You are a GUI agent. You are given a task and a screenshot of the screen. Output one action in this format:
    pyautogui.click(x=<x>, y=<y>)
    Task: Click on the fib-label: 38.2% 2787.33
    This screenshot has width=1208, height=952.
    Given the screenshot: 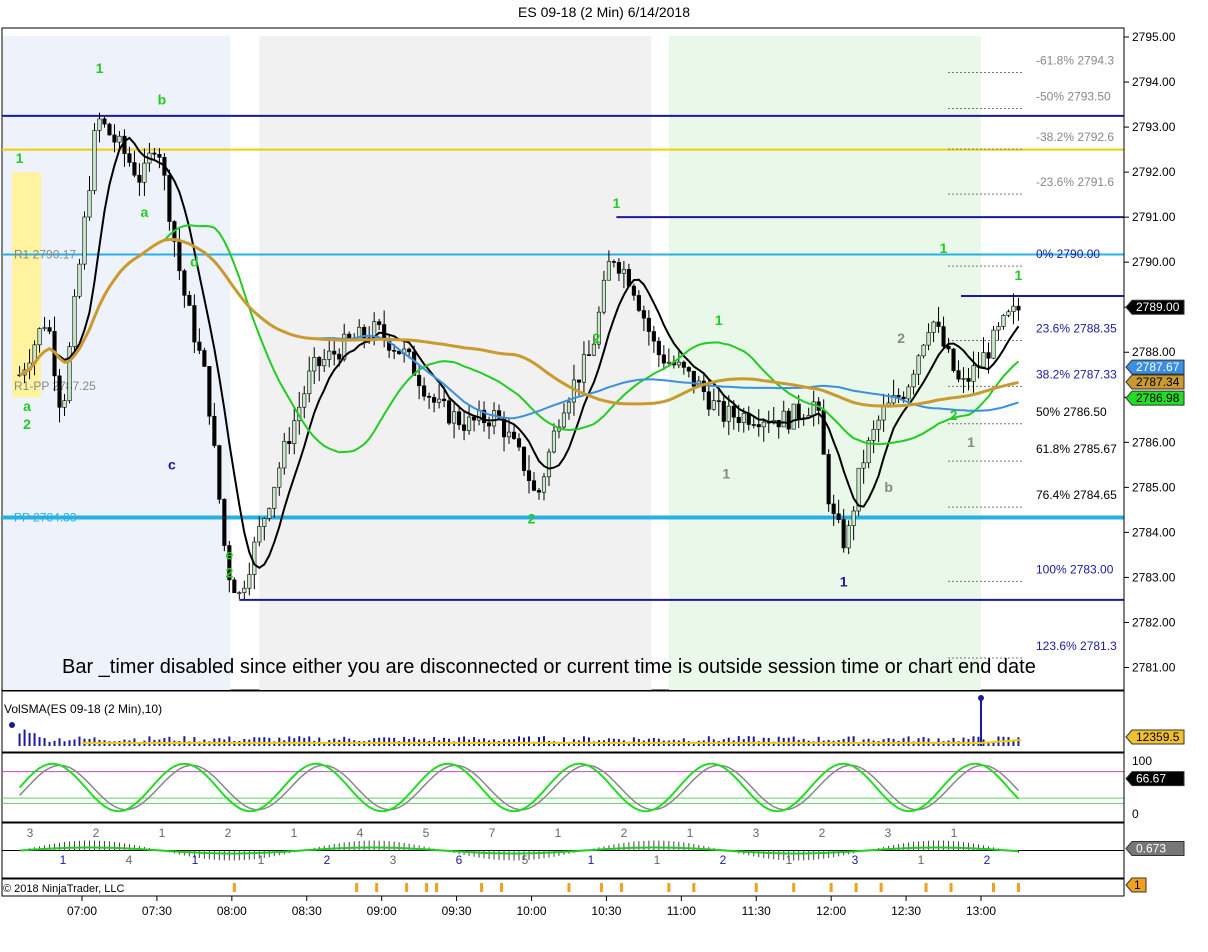 What is the action you would take?
    pyautogui.click(x=1076, y=374)
    